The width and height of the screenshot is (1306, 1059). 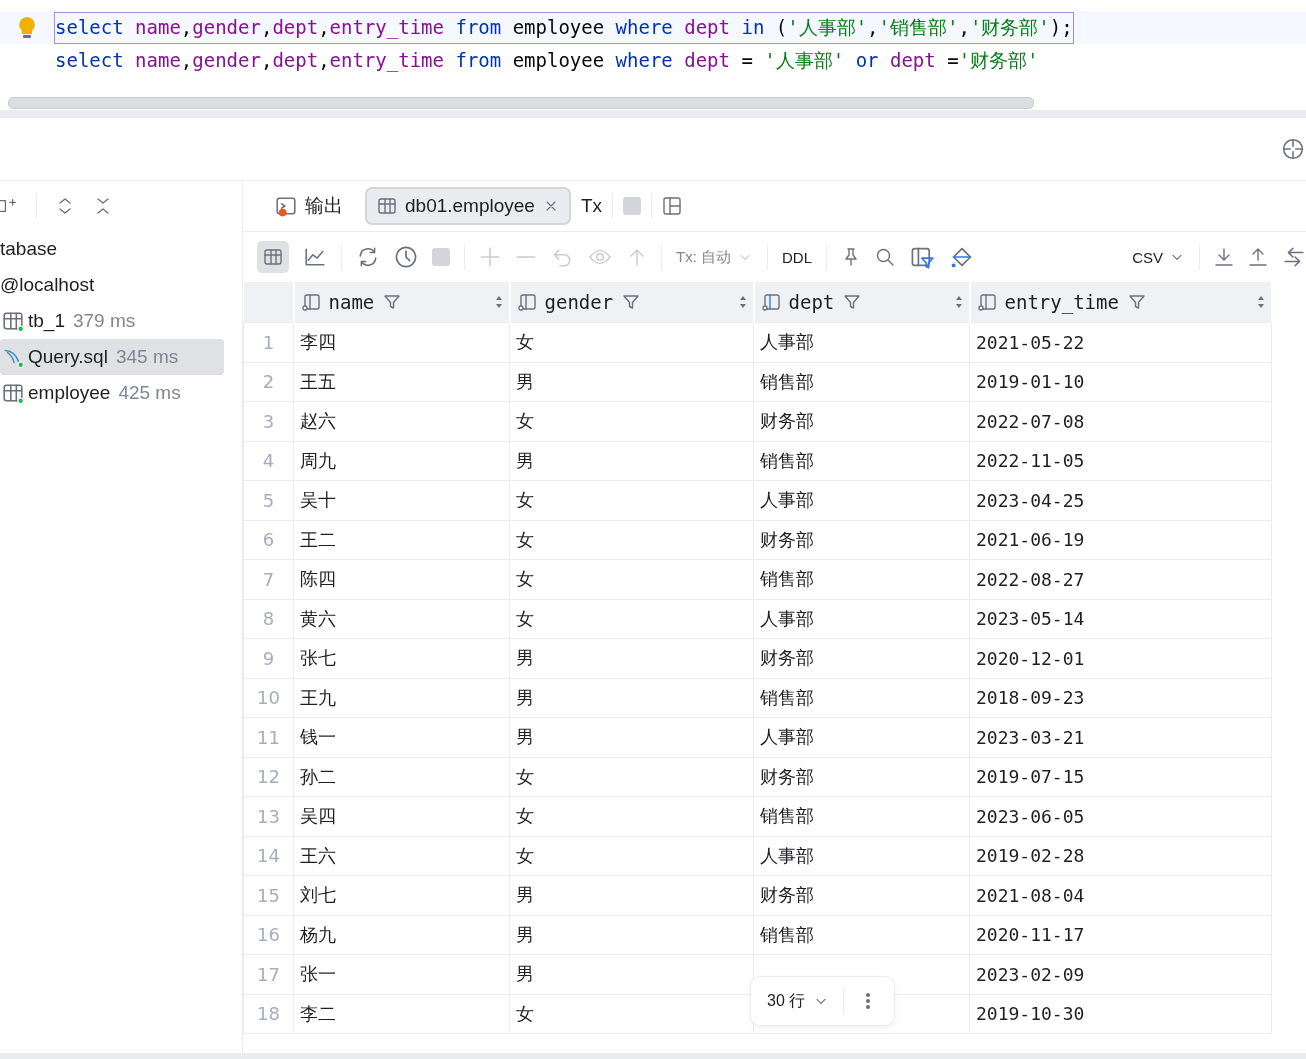 I want to click on row-number: 7, so click(x=268, y=579).